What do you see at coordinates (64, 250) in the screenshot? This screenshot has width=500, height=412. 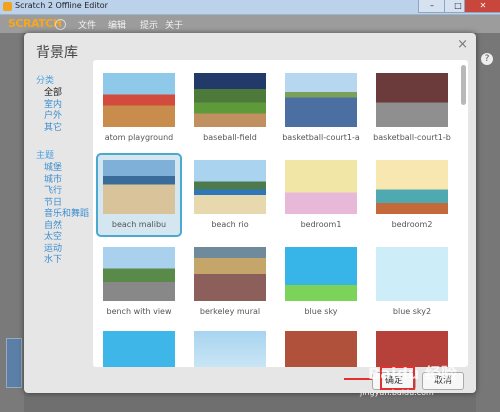 I see `theme-sports: 运动` at bounding box center [64, 250].